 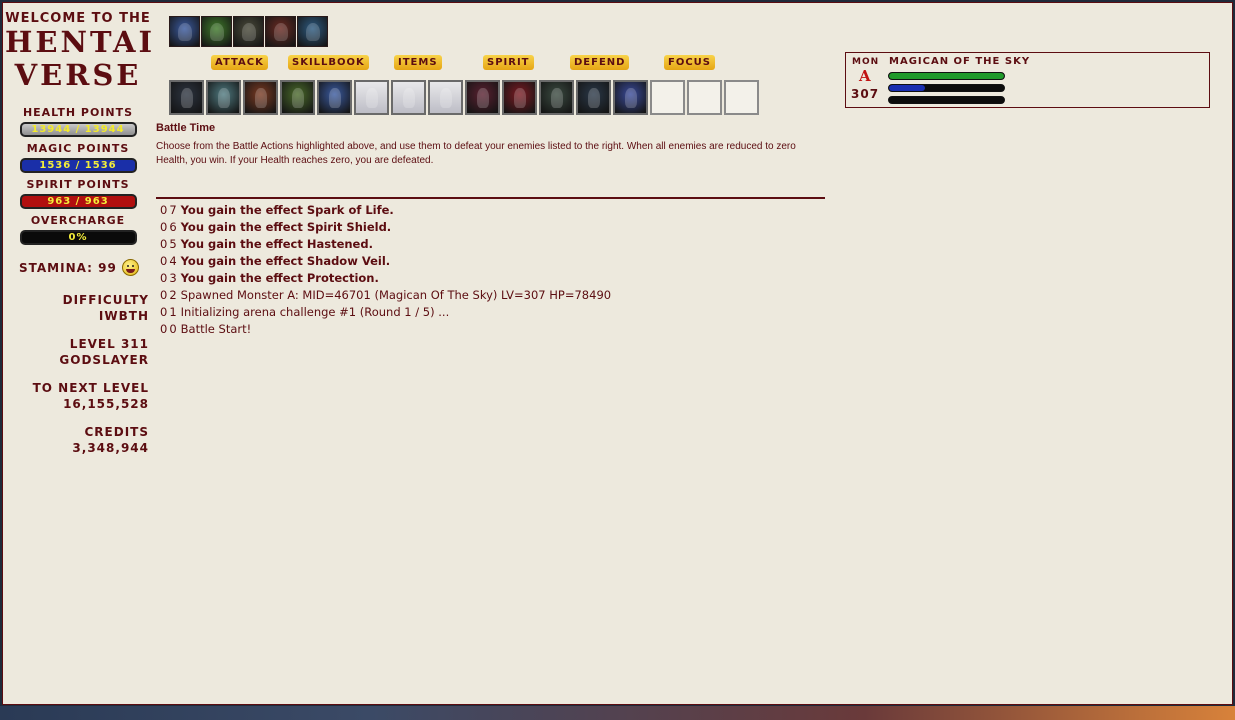 I want to click on log-number: 02, so click(x=169, y=295).